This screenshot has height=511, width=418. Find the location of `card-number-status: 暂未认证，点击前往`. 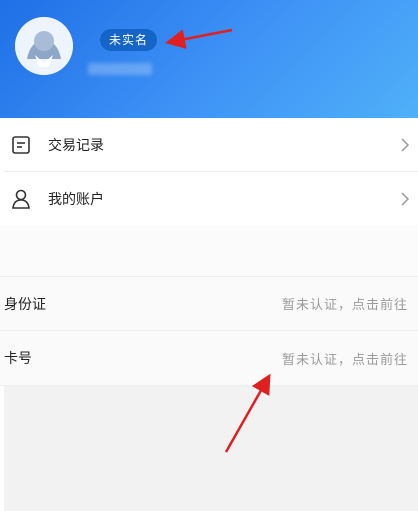

card-number-status: 暂未认证，点击前往 is located at coordinates (345, 358).